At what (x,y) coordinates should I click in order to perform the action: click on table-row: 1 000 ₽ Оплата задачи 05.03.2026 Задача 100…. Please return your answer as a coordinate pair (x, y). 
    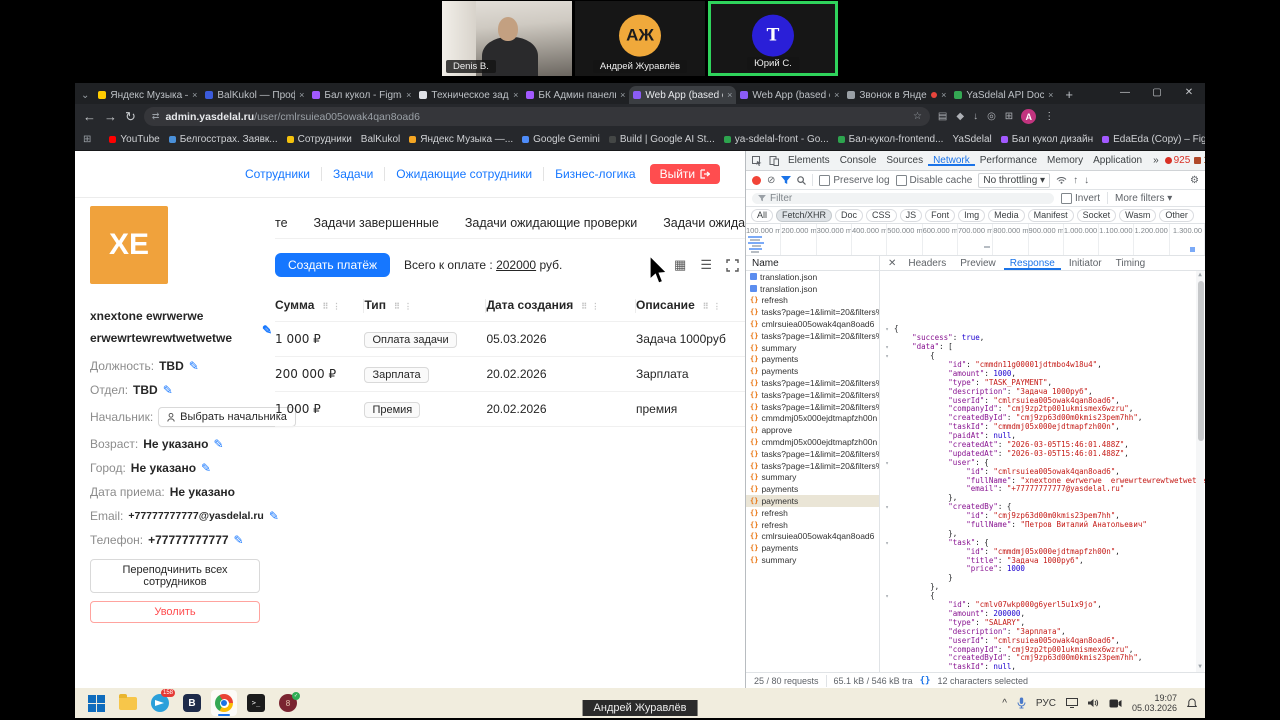
    Looking at the image, I should click on (510, 339).